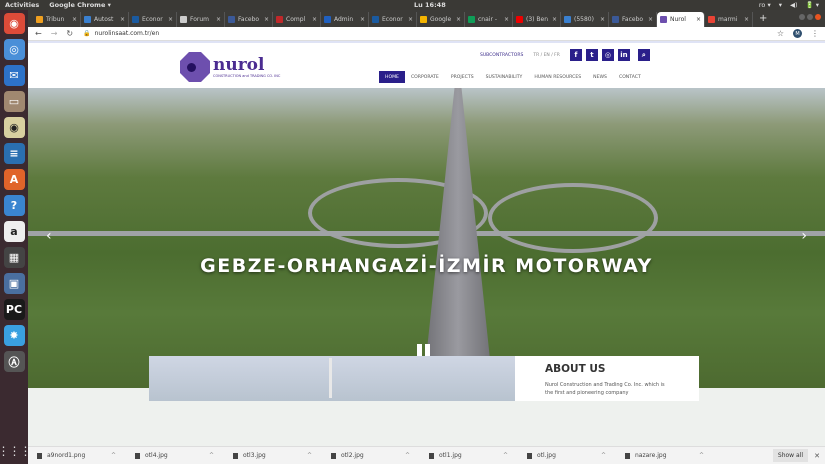 This screenshot has width=825, height=464. What do you see at coordinates (585, 19) in the screenshot?
I see `browser-tab: (5580) ×` at bounding box center [585, 19].